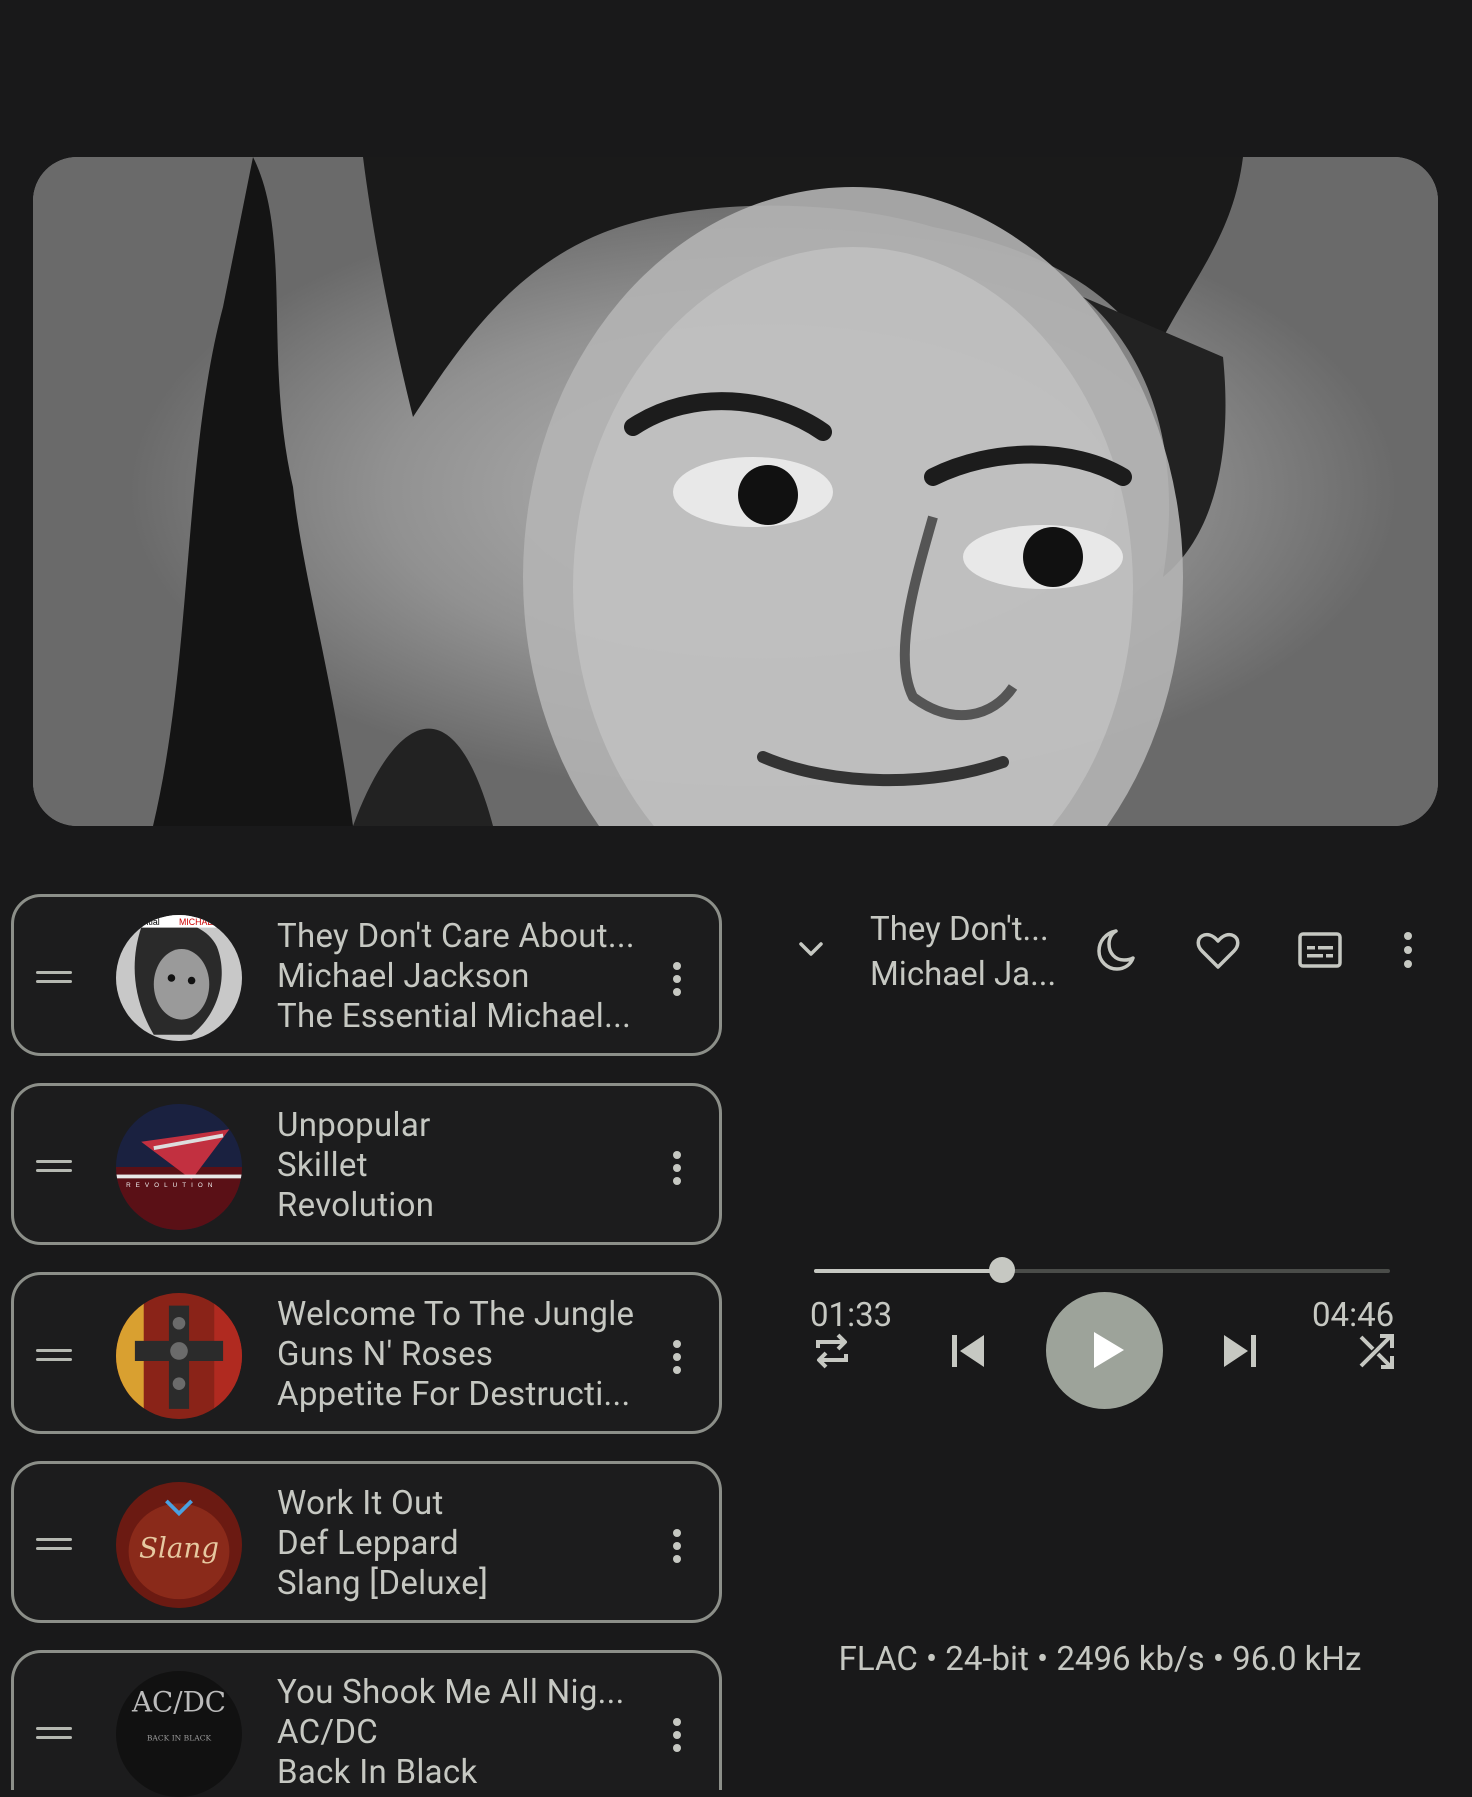 This screenshot has width=1472, height=1797. I want to click on repeat-icon, so click(832, 1351).